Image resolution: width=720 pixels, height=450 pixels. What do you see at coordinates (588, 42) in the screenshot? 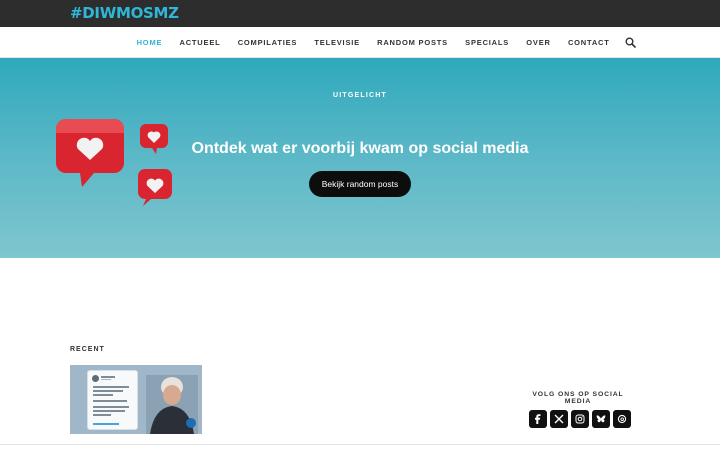
I see `nav-item-contact: CONTACT` at bounding box center [588, 42].